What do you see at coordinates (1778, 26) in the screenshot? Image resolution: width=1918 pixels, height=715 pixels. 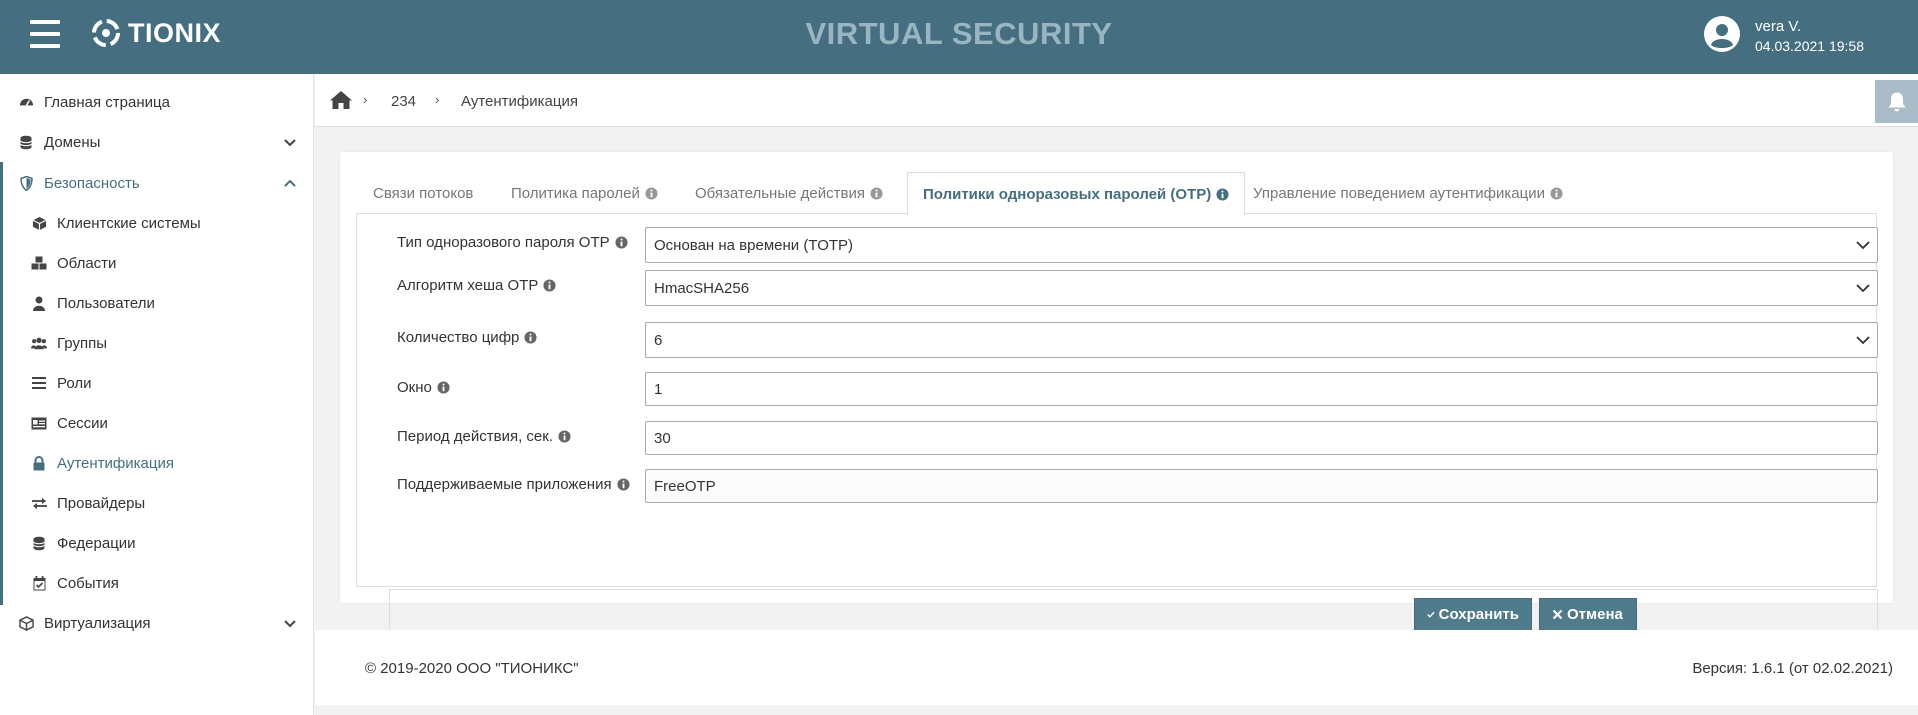 I see `user-name: vera V.` at bounding box center [1778, 26].